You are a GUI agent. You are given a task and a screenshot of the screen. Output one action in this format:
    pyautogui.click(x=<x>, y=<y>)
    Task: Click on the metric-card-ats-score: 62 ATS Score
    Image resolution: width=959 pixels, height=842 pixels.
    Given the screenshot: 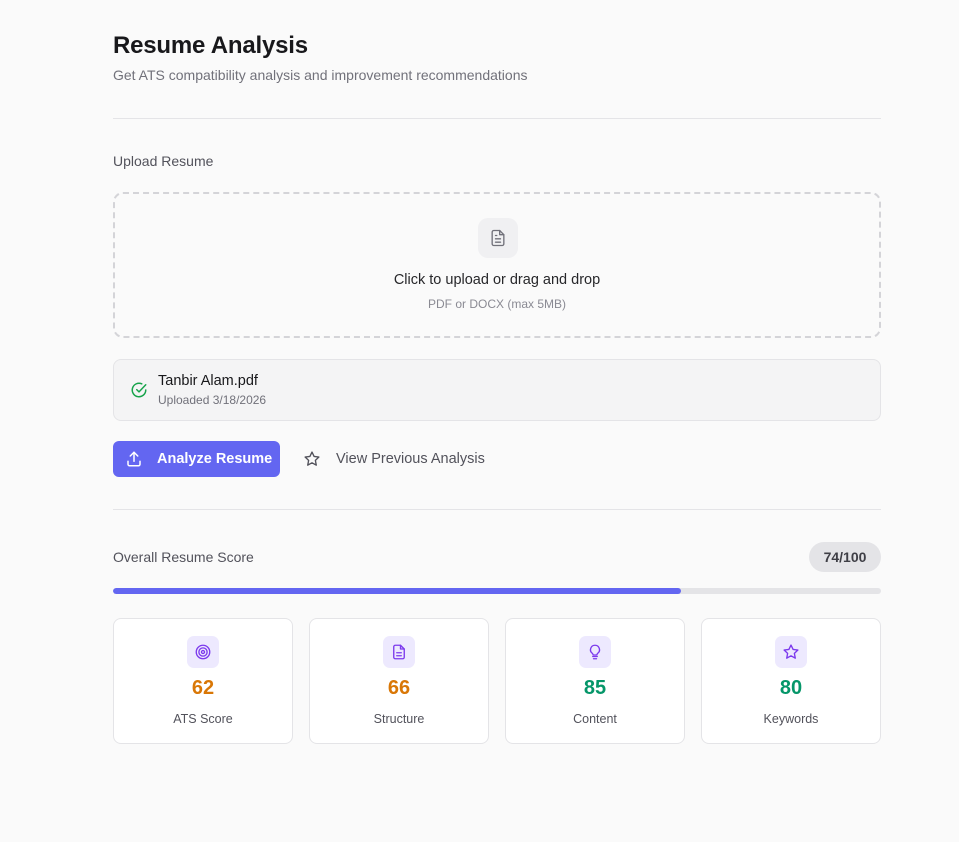 What is the action you would take?
    pyautogui.click(x=203, y=681)
    